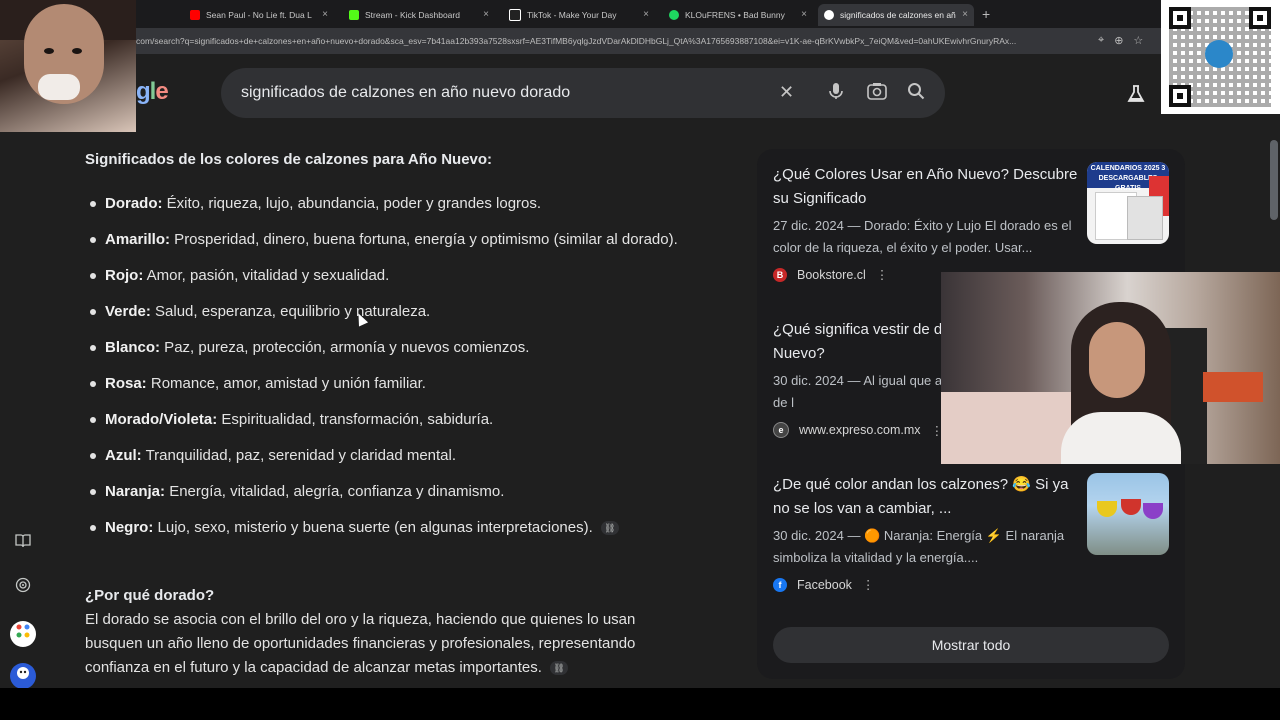 The image size is (1280, 720). What do you see at coordinates (1138, 40) in the screenshot?
I see `bookmark-star-icon: ☆` at bounding box center [1138, 40].